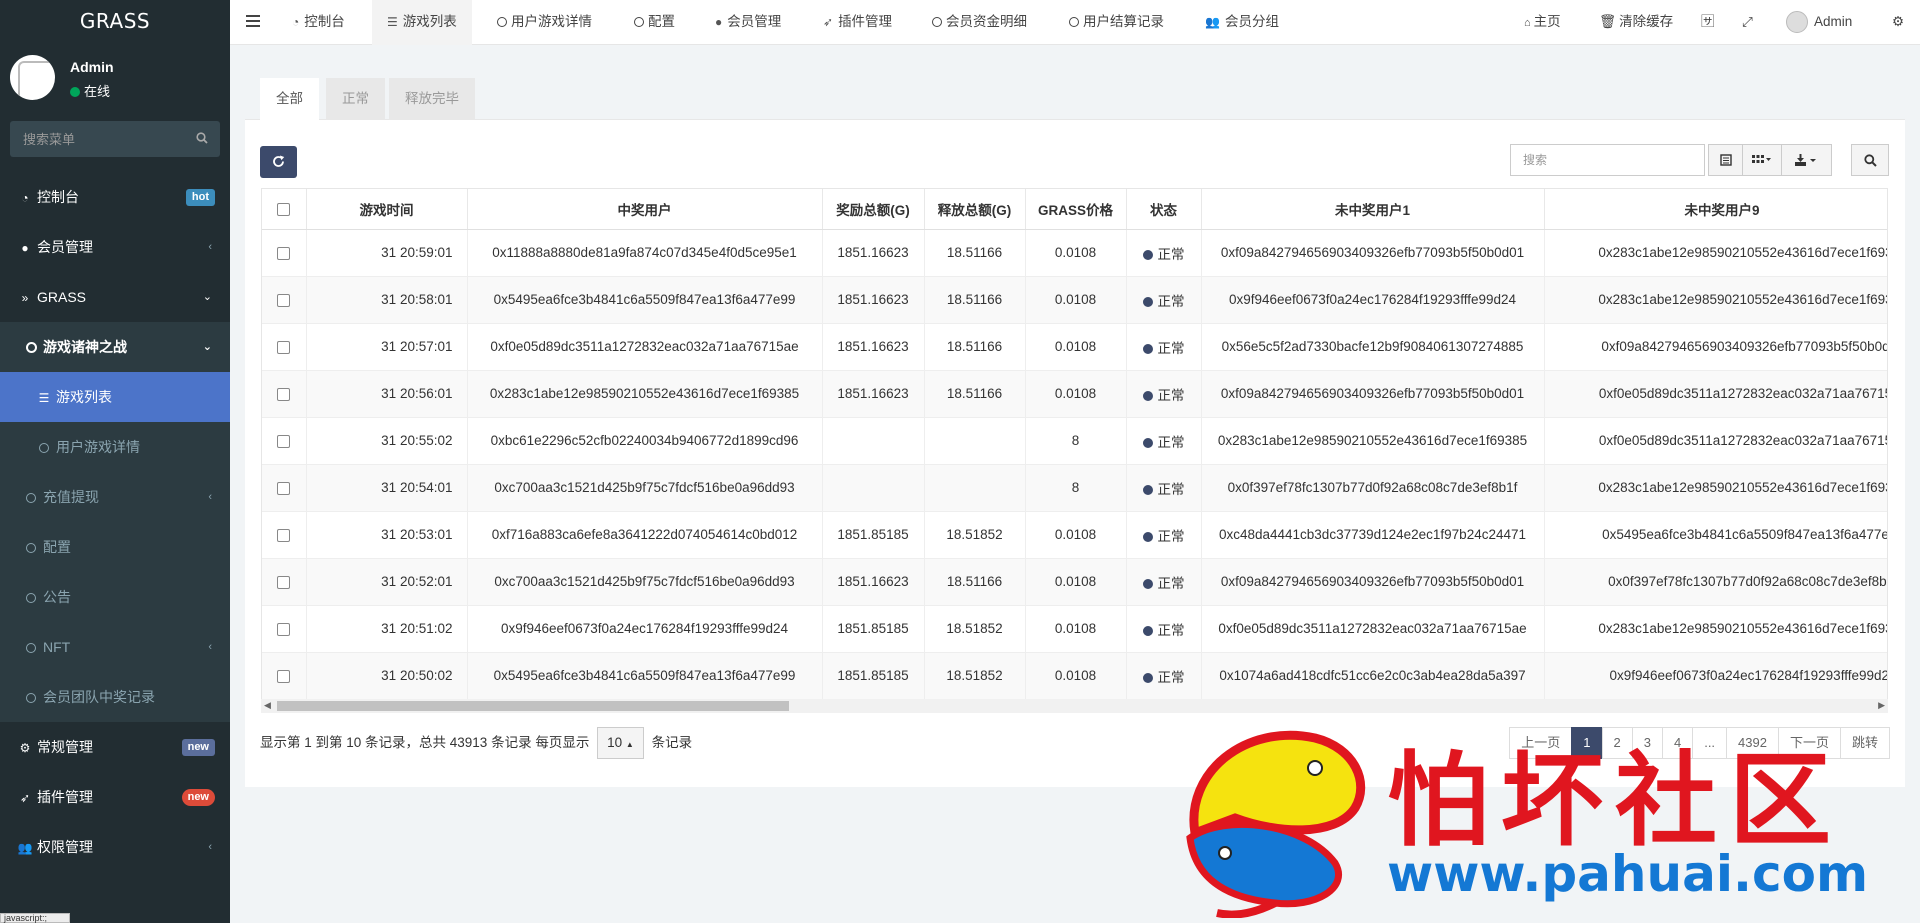  Describe the element at coordinates (202, 138) in the screenshot. I see `search-icon` at that location.